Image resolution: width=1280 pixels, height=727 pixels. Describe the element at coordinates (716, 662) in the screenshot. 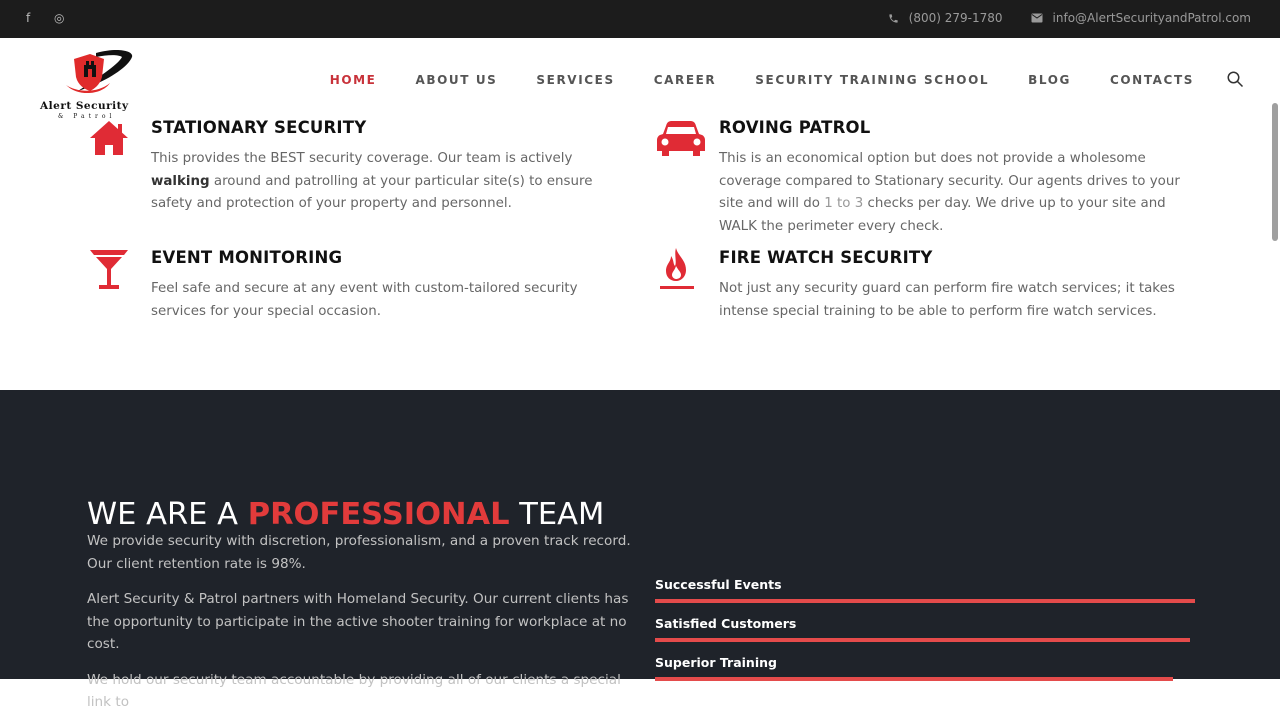

I see `skill-label: Superior Training` at that location.